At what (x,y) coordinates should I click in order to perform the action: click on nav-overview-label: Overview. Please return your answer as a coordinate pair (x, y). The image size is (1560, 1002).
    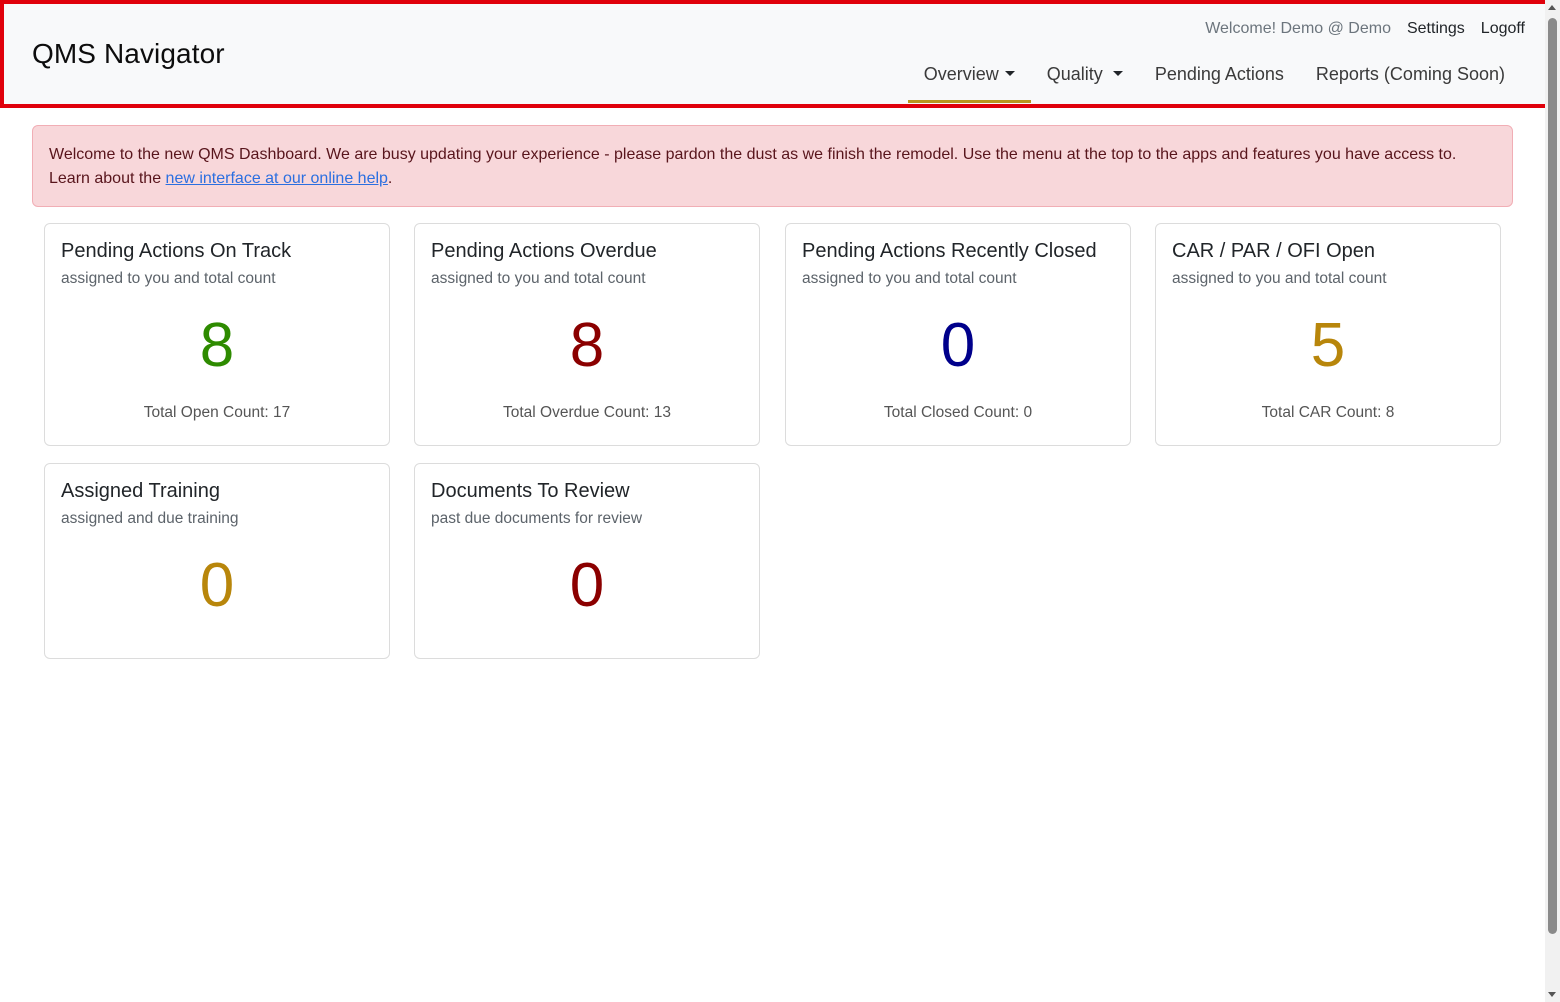
    Looking at the image, I should click on (961, 74).